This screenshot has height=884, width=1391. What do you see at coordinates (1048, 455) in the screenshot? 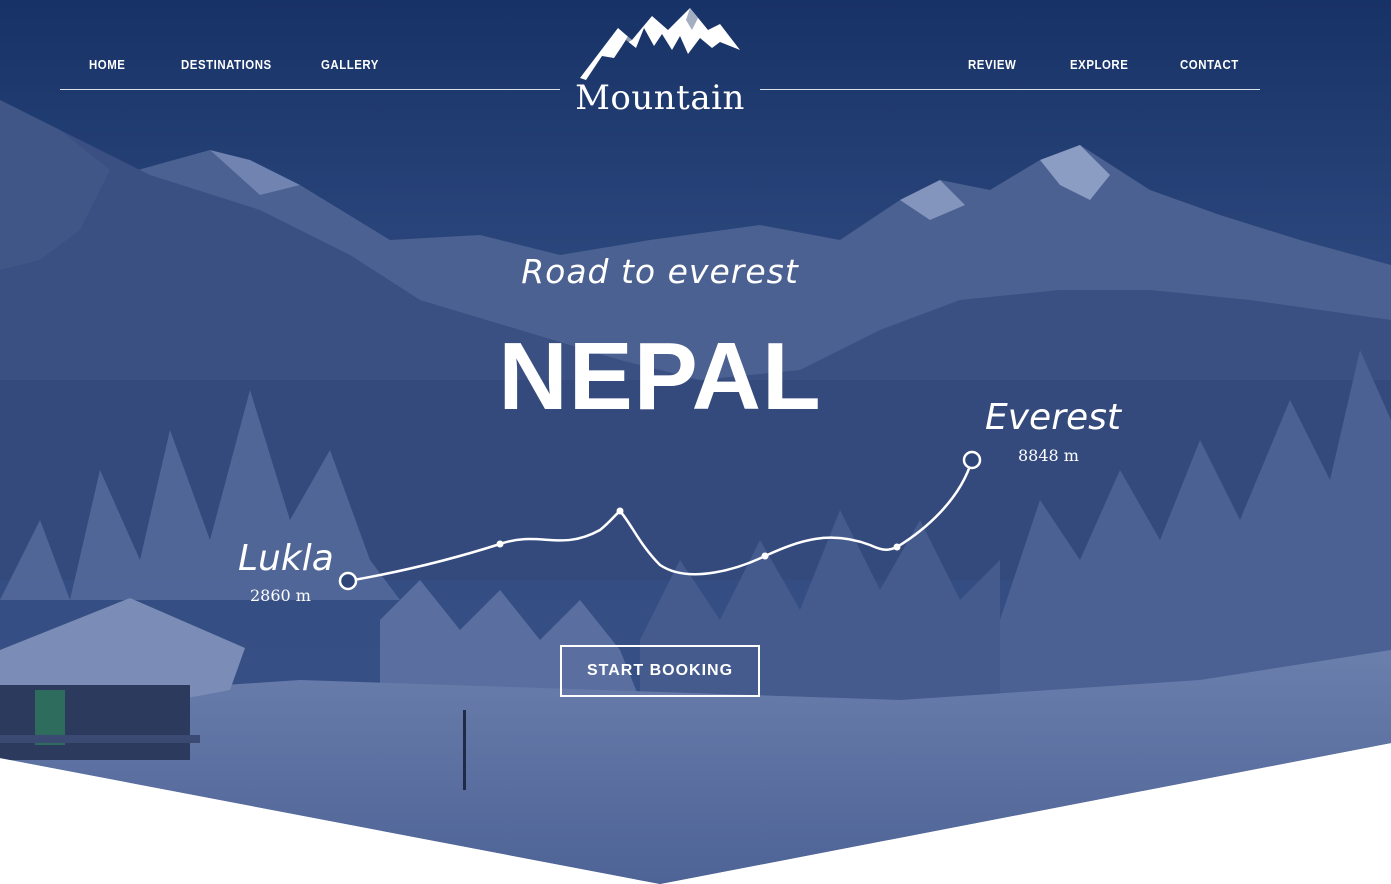
I see `end-point-altitude: 8848 m` at bounding box center [1048, 455].